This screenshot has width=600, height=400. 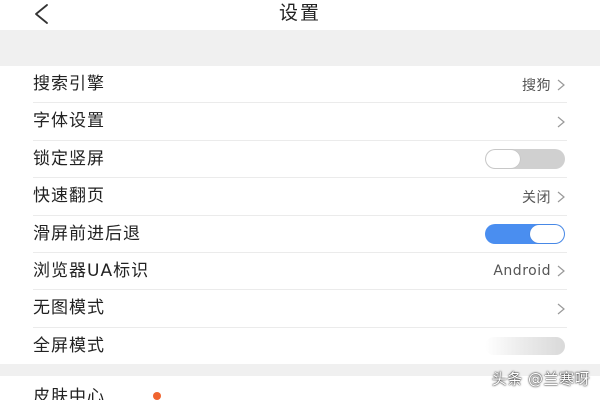 What do you see at coordinates (69, 308) in the screenshot?
I see `setting-label: 无图模式` at bounding box center [69, 308].